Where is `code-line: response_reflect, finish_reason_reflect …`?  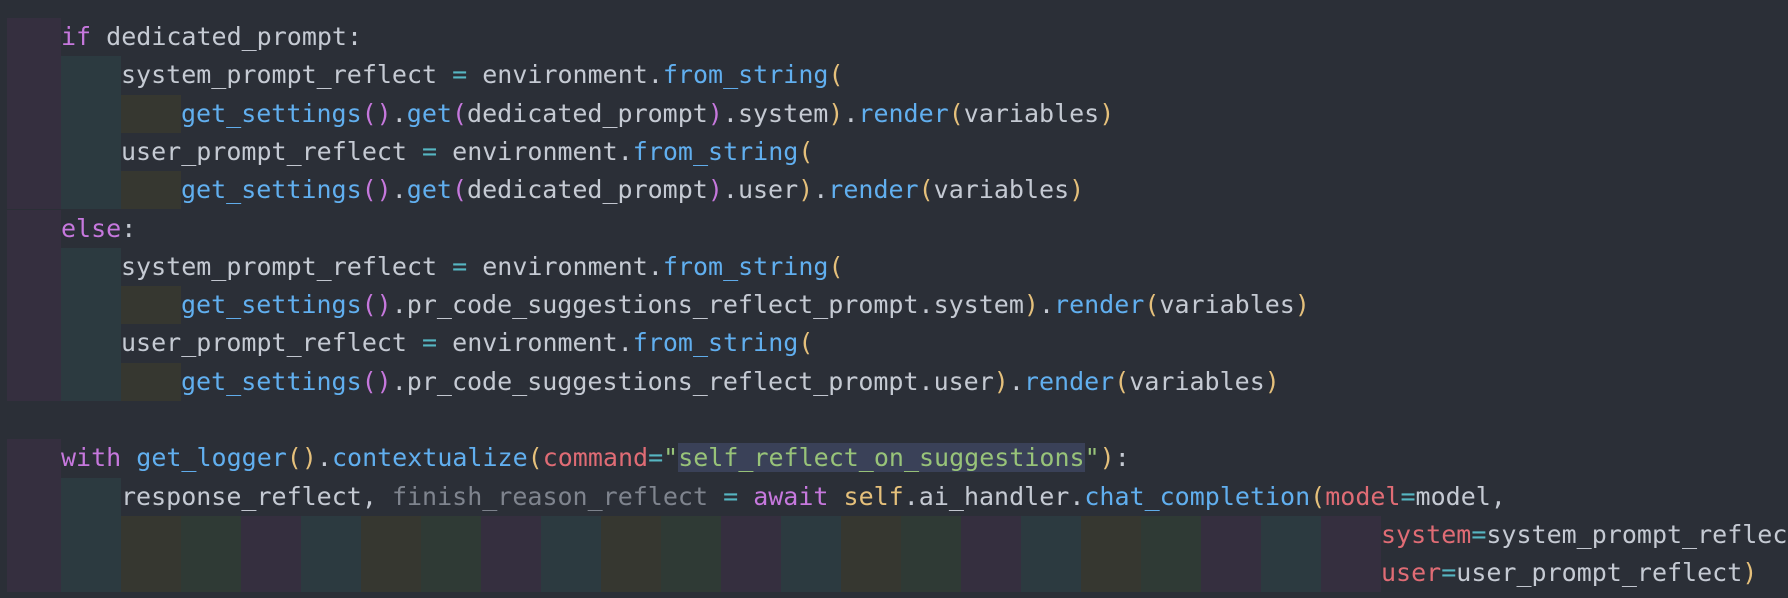 code-line: response_reflect, finish_reason_reflect … is located at coordinates (813, 497).